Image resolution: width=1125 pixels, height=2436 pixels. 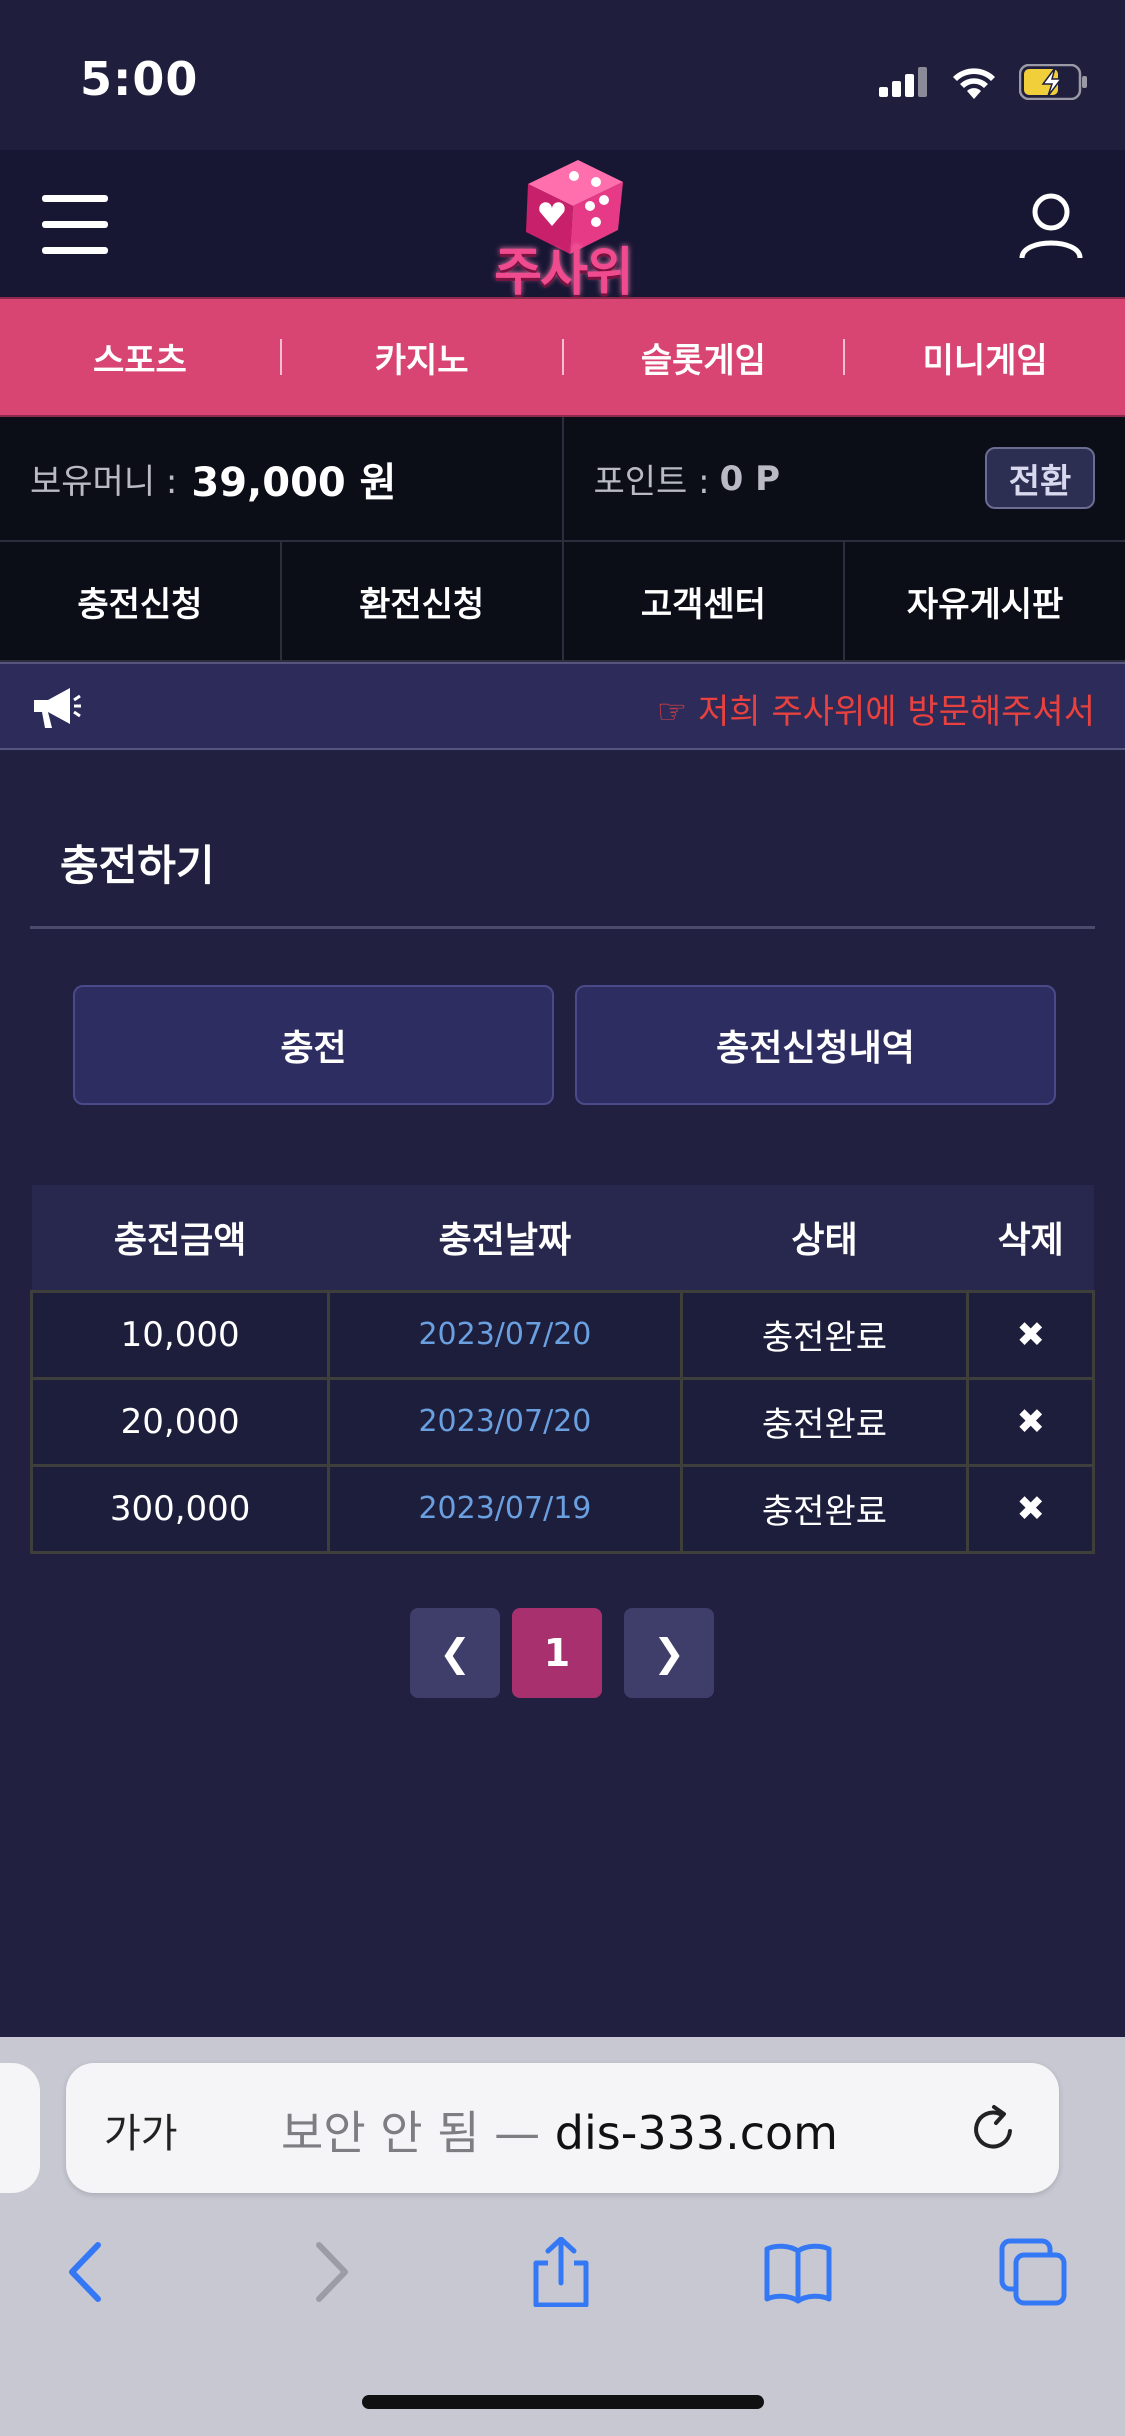 I want to click on url-domain: dis-333.com, so click(x=696, y=2133).